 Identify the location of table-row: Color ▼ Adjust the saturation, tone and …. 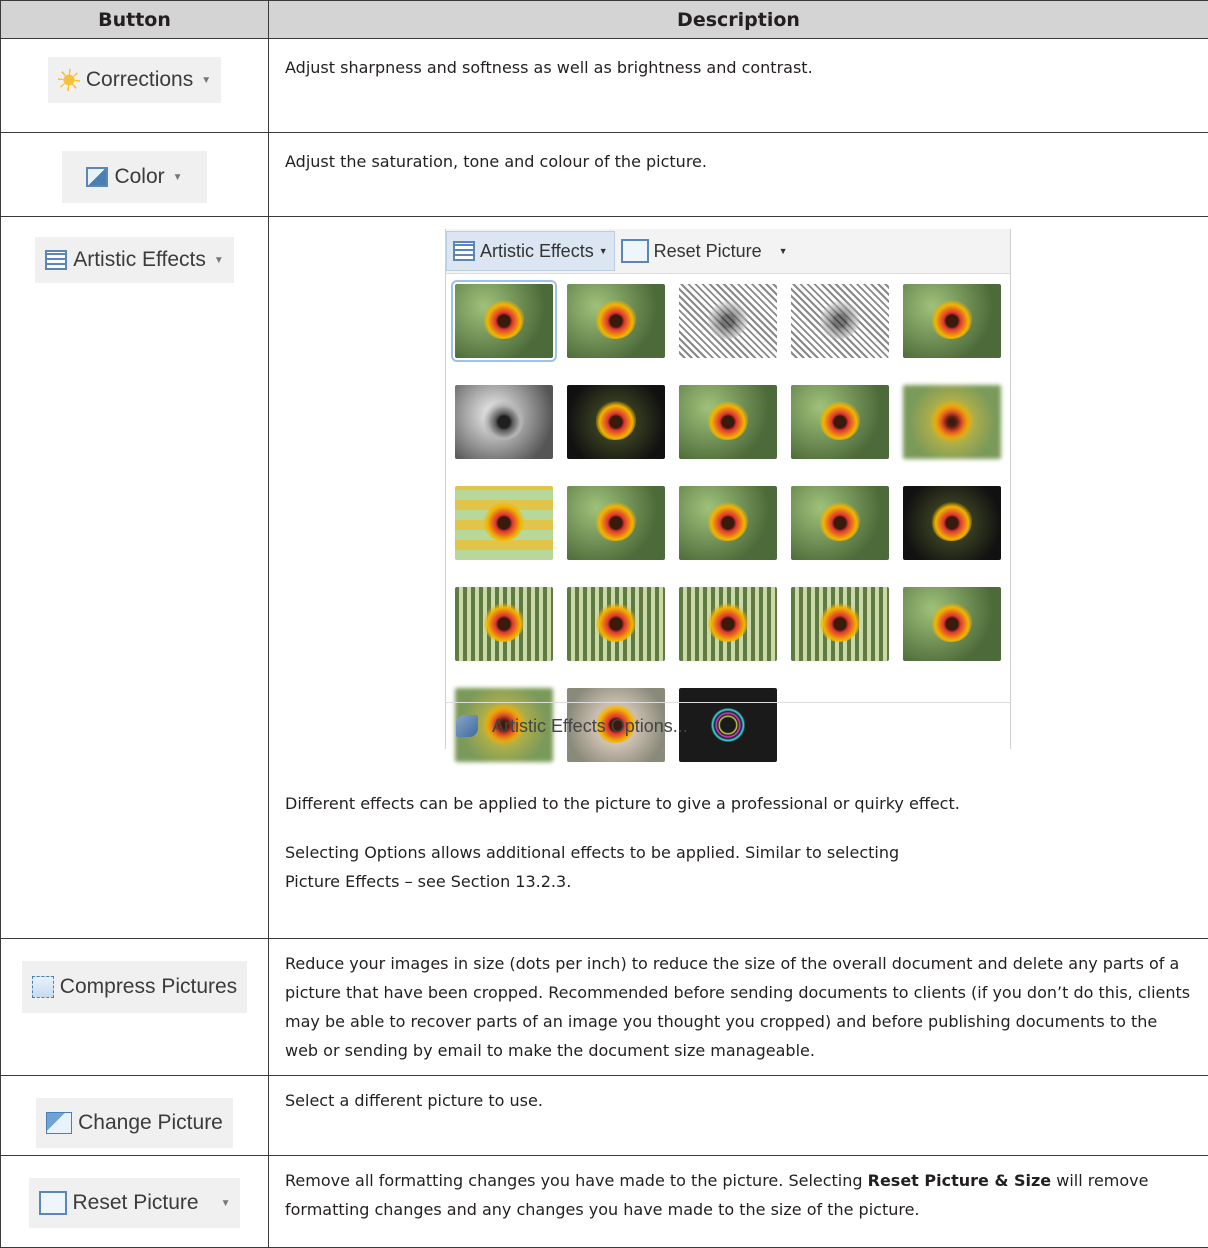
(604, 175).